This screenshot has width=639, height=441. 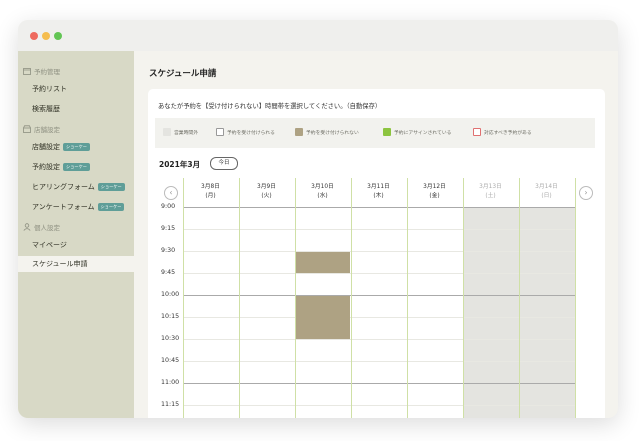 What do you see at coordinates (434, 192) in the screenshot?
I see `day-header: 3月12日 (金)` at bounding box center [434, 192].